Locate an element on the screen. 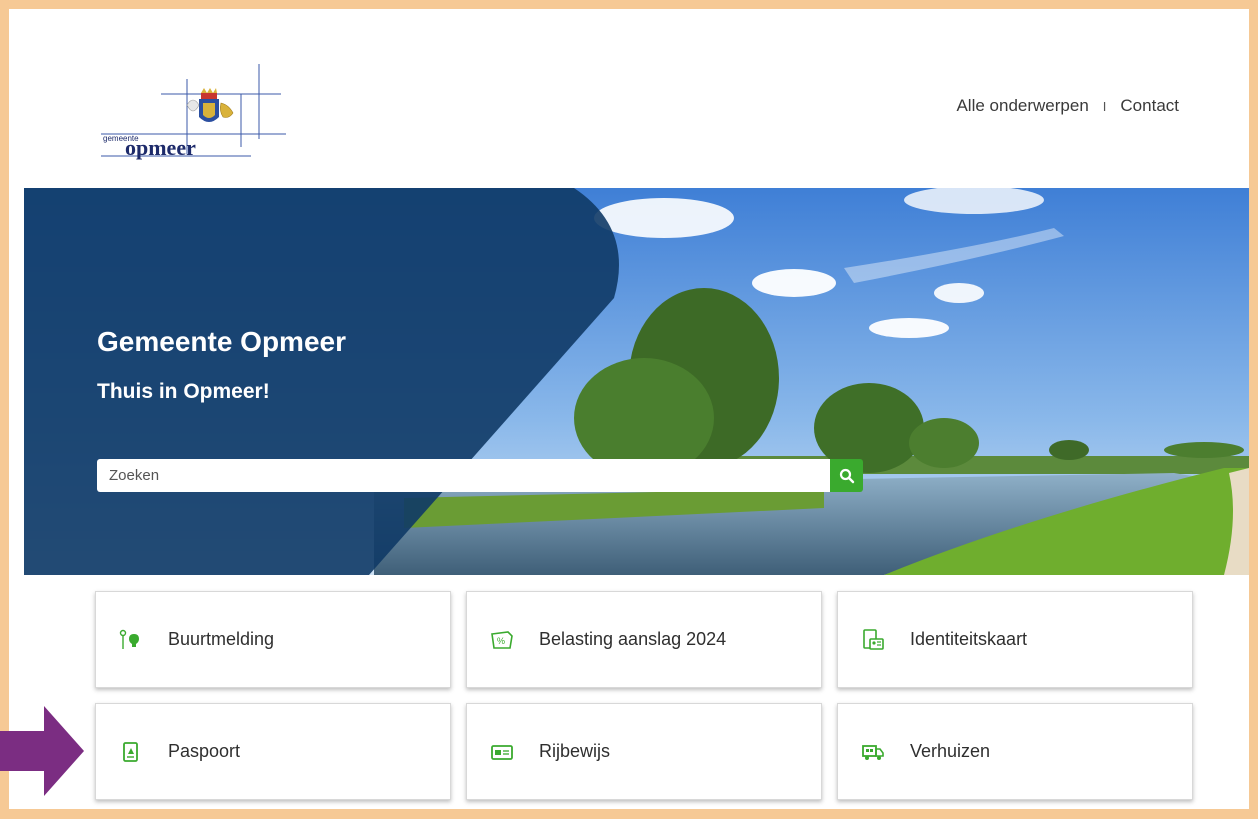 This screenshot has width=1258, height=819. search-icon is located at coordinates (846, 475).